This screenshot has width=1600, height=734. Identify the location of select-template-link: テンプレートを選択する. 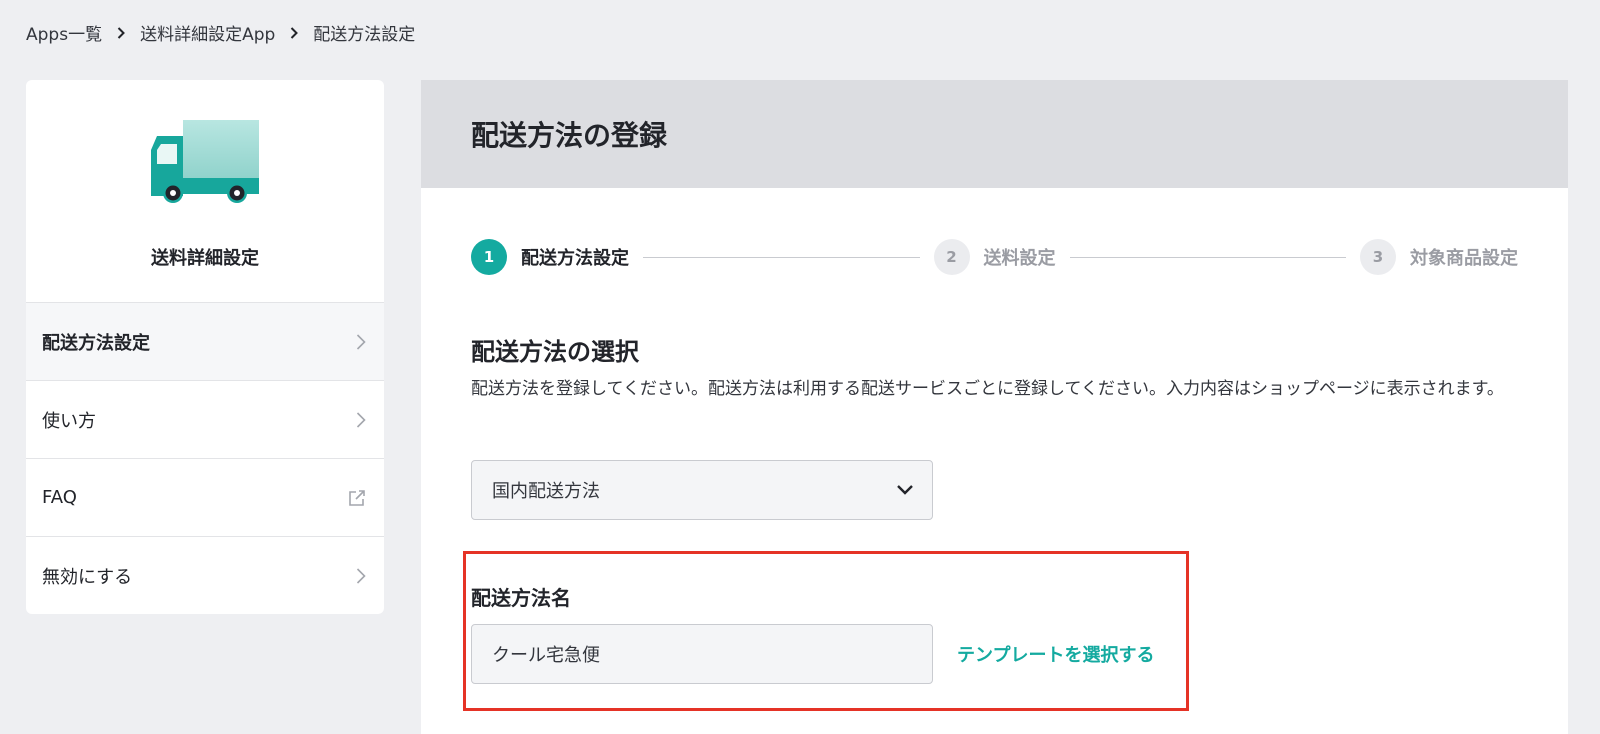
(1055, 654).